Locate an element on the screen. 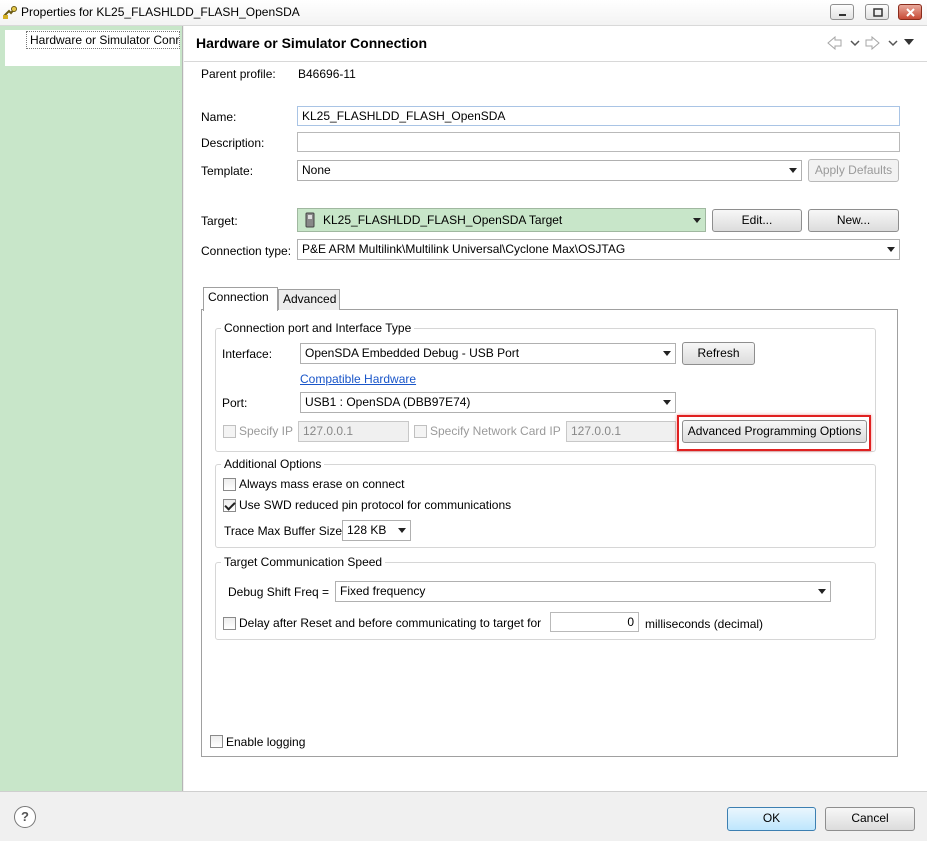 The height and width of the screenshot is (841, 927). specify-nic-label: Specify Network Card IP is located at coordinates (495, 431).